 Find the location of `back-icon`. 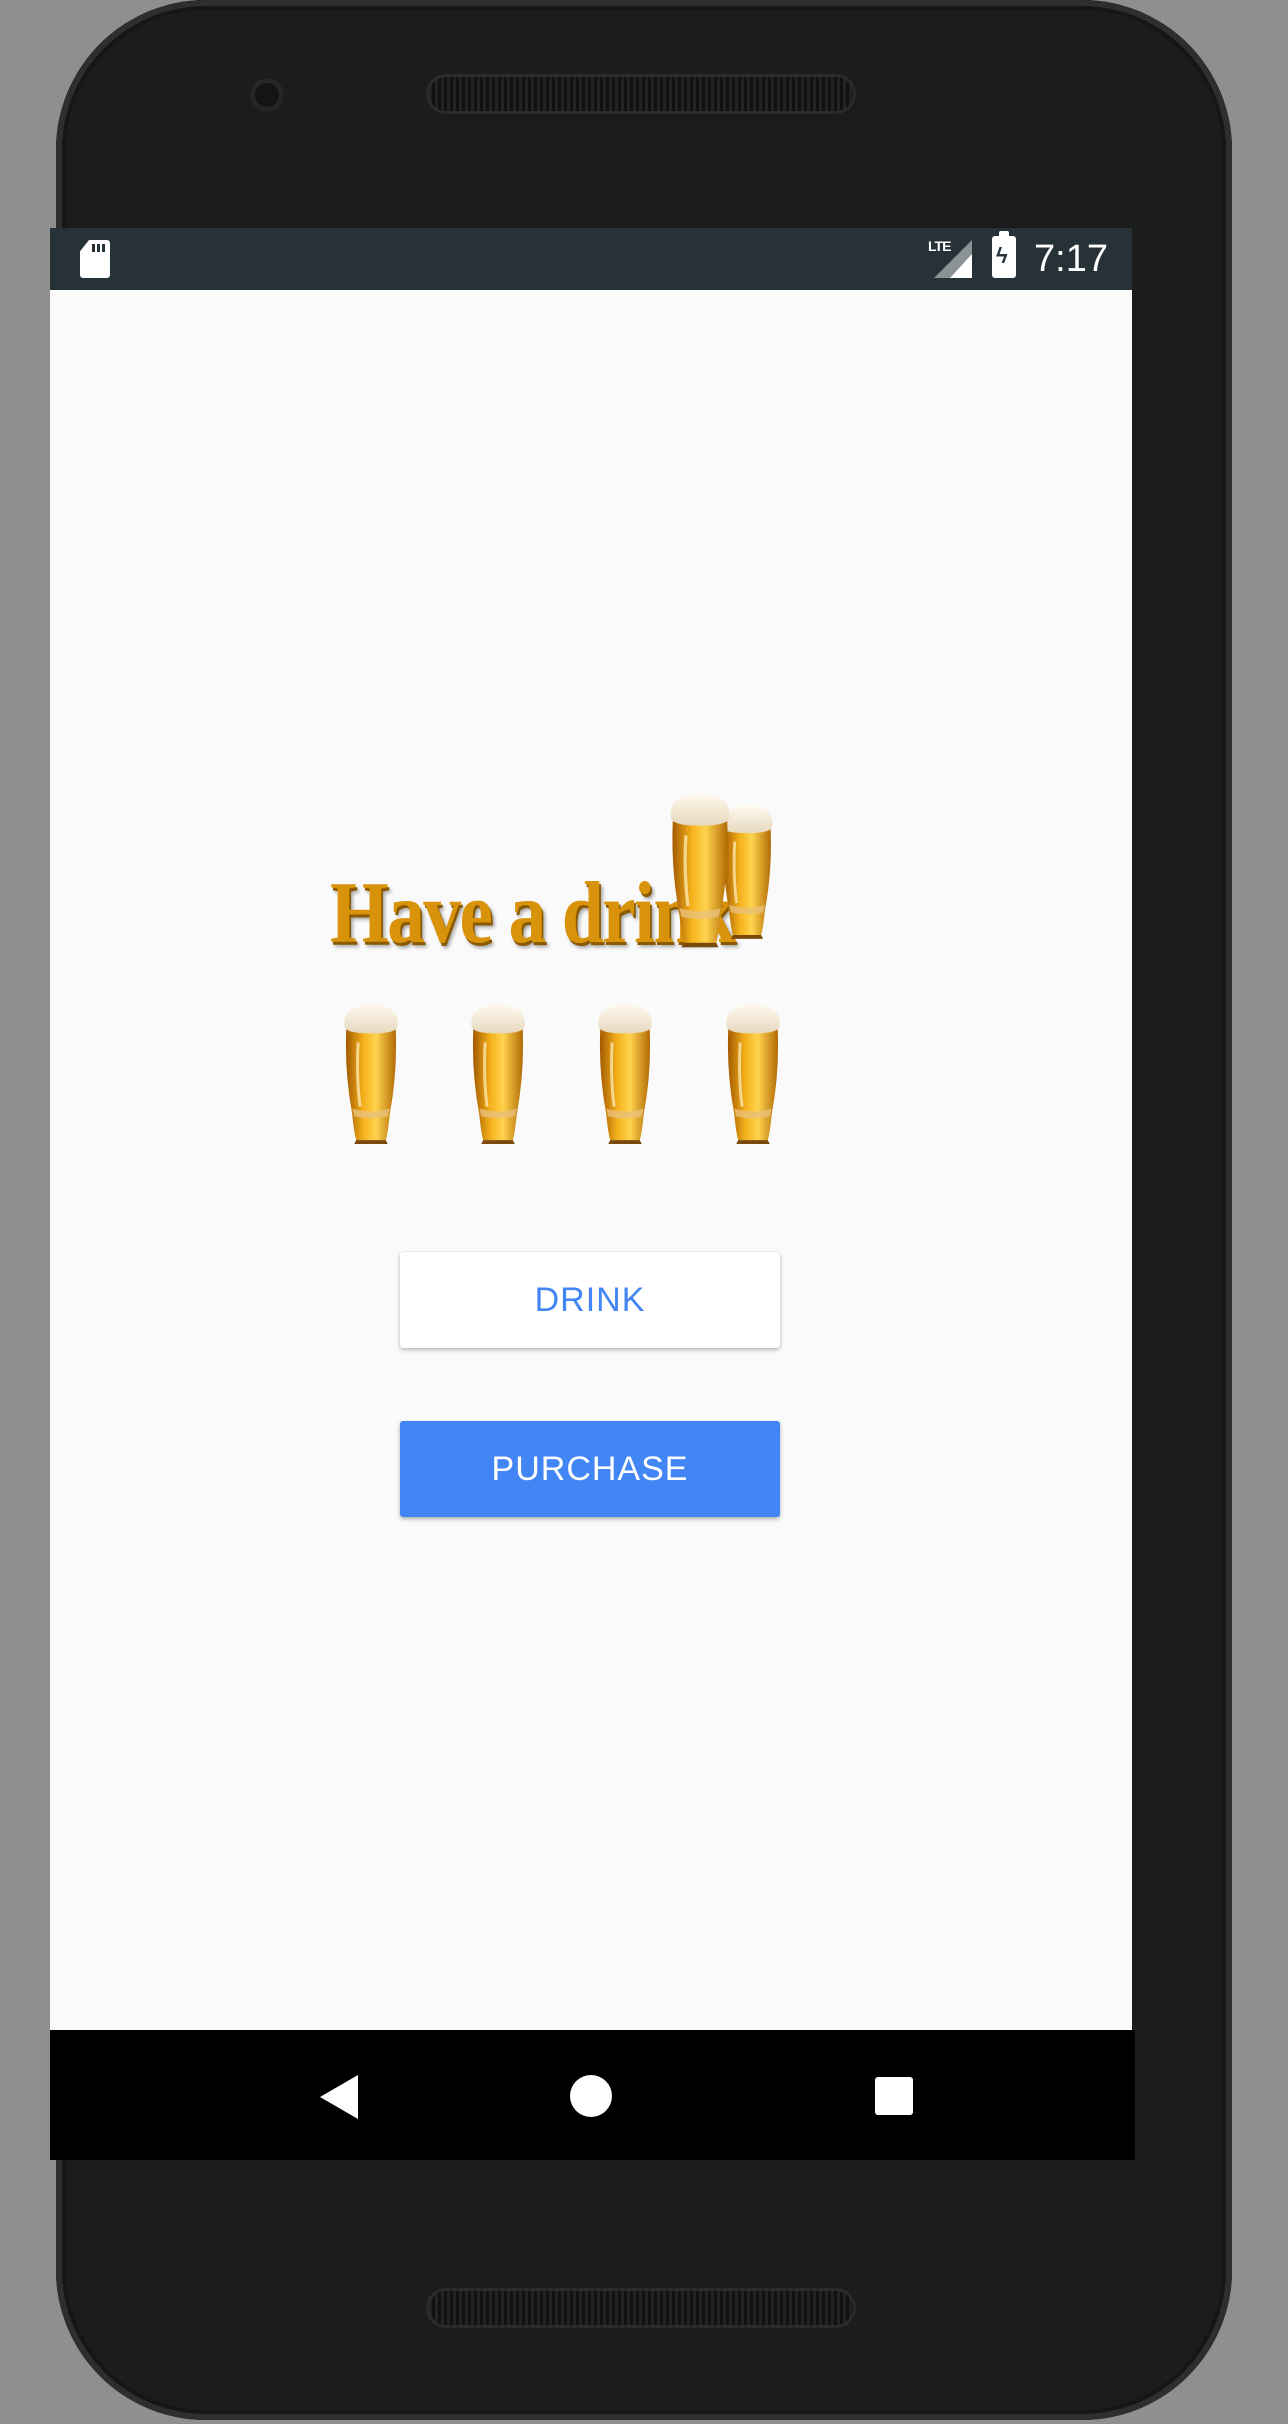

back-icon is located at coordinates (339, 2097).